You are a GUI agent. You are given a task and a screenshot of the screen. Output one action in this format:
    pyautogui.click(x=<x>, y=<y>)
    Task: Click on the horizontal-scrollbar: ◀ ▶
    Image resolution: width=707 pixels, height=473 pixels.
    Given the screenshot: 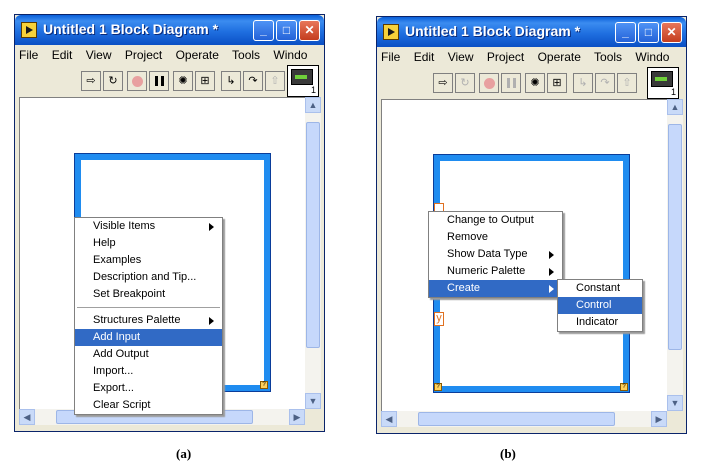 What is the action you would take?
    pyautogui.click(x=524, y=419)
    